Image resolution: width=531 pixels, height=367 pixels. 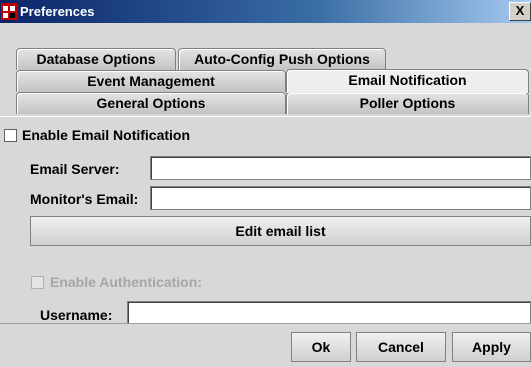 I want to click on tab-divider, so click(x=265, y=116).